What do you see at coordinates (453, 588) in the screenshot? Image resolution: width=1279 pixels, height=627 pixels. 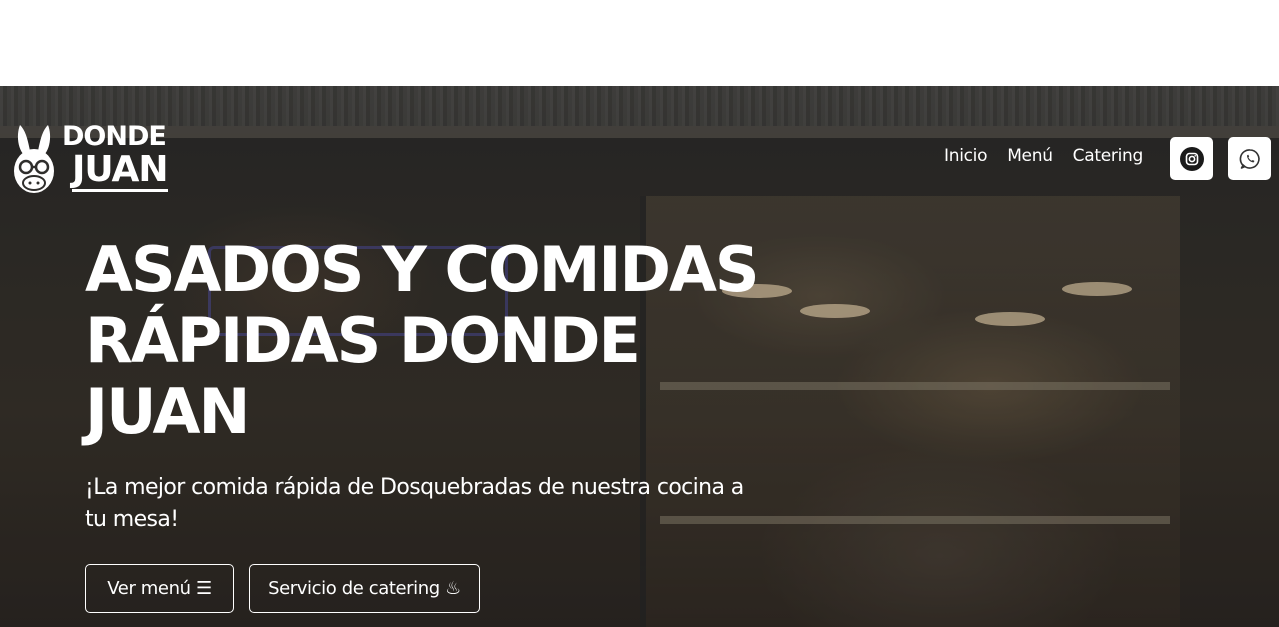 I see `hot-food-icon: ♨` at bounding box center [453, 588].